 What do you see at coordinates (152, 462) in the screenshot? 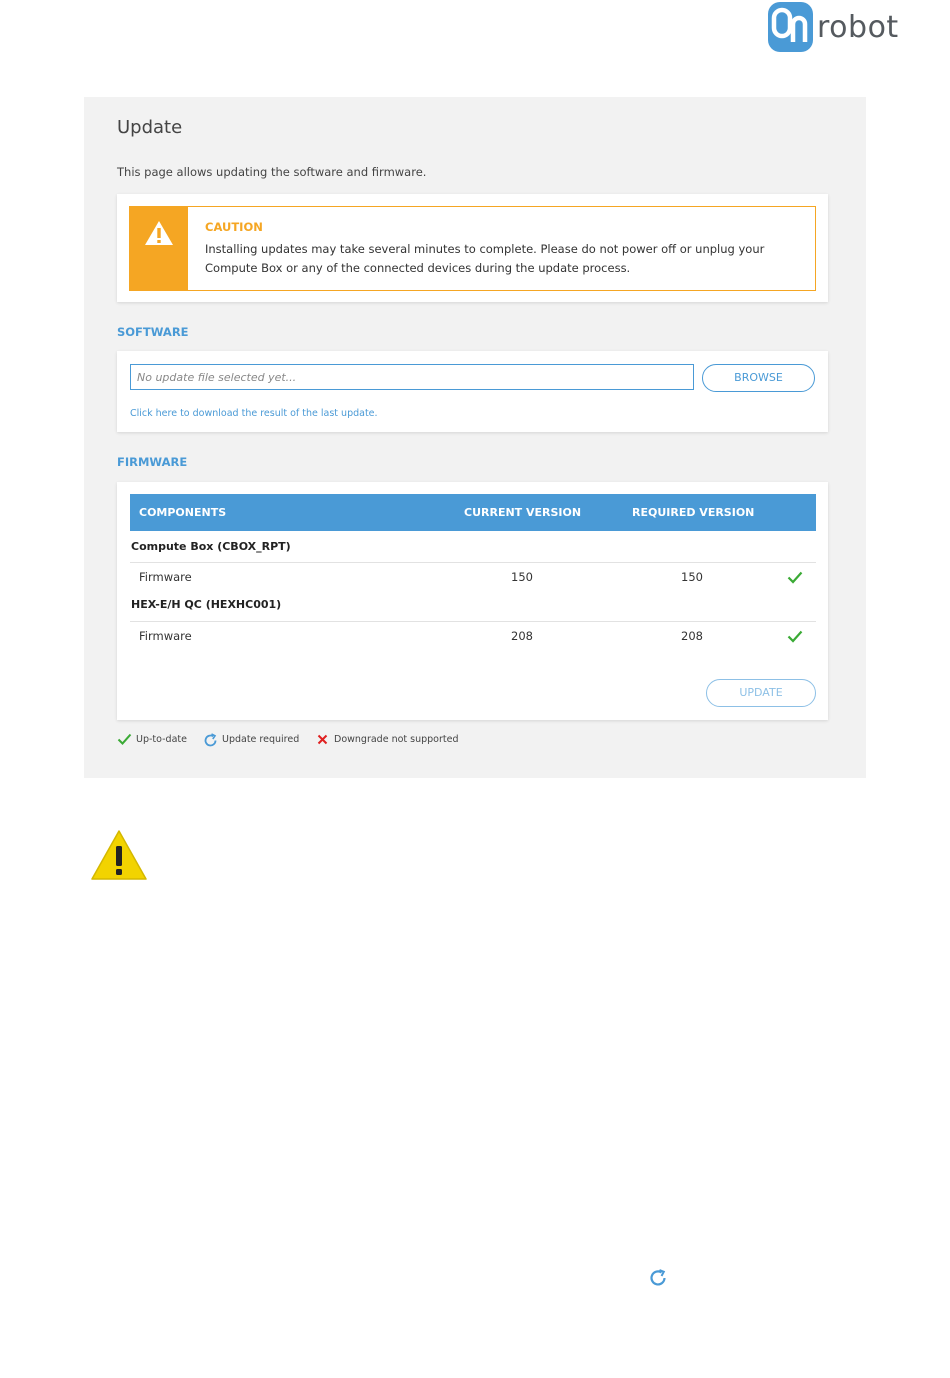
I see `firmware-section-label: FIRMWARE` at bounding box center [152, 462].